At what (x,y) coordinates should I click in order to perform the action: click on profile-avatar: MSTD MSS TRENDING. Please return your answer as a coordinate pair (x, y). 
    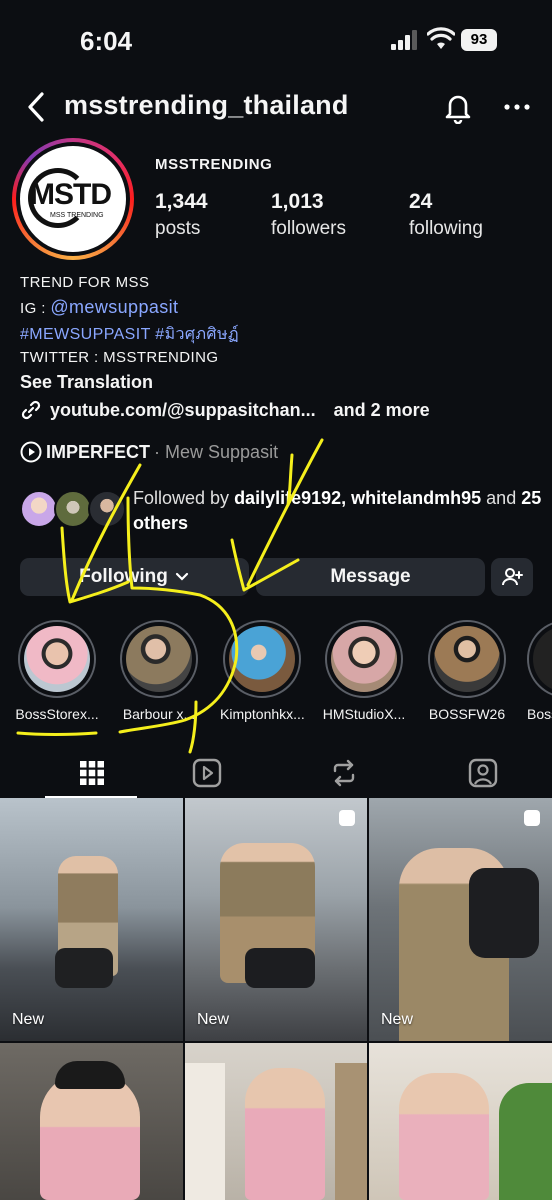
    Looking at the image, I should click on (73, 199).